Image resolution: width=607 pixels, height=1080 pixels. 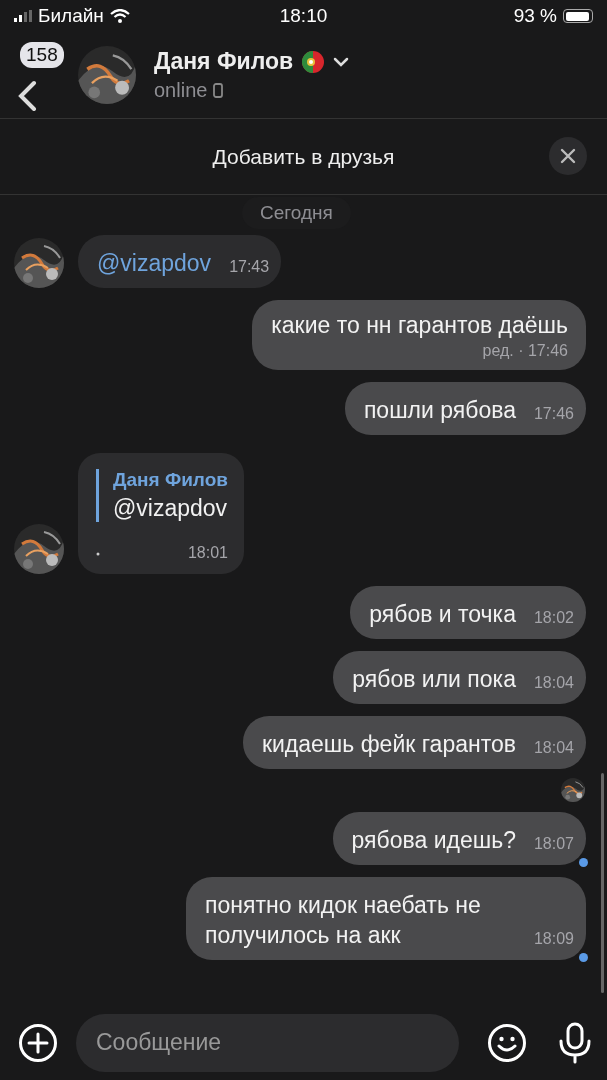 I want to click on message-text: рябова идешь?, so click(x=433, y=840).